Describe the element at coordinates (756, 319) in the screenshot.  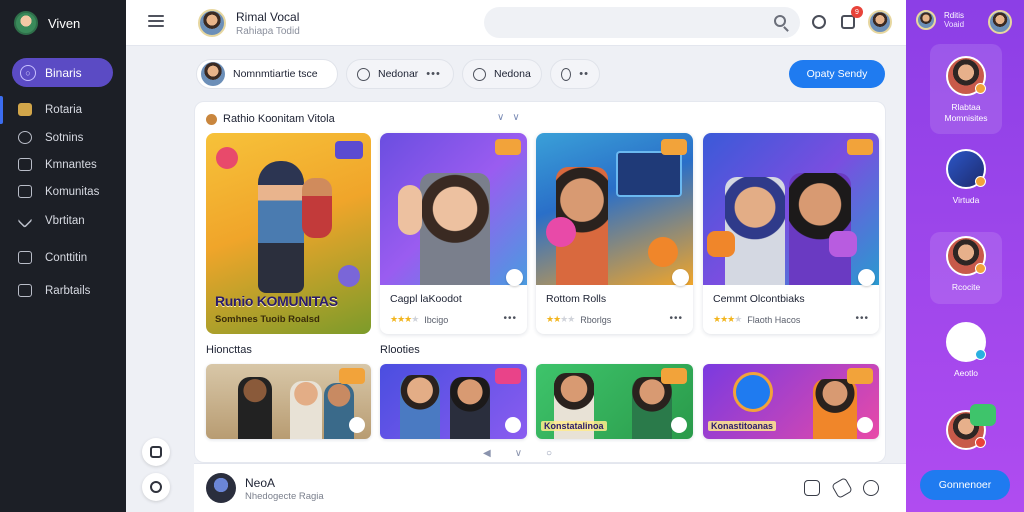
I see `card-meta: ★★★★ Flaoth Hacos` at that location.